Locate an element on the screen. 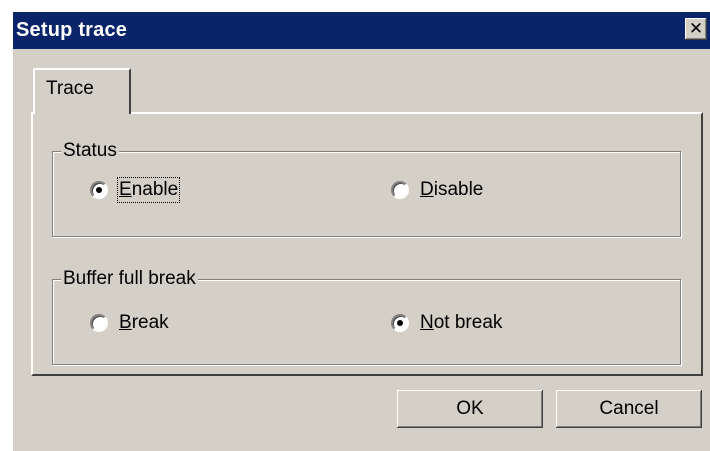 This screenshot has height=451, width=710. dialog-title: Setup trace is located at coordinates (72, 30).